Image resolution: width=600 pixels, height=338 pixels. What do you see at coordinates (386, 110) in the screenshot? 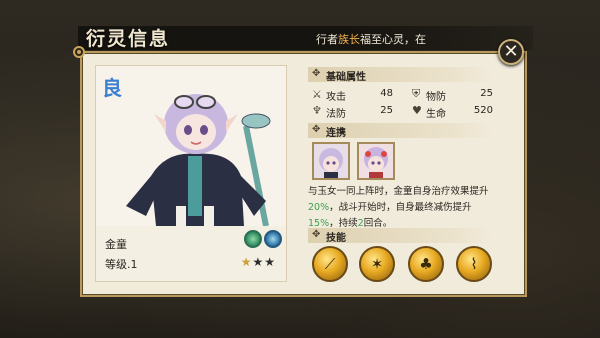
I see `stat-value-magic-def: 25` at bounding box center [386, 110].